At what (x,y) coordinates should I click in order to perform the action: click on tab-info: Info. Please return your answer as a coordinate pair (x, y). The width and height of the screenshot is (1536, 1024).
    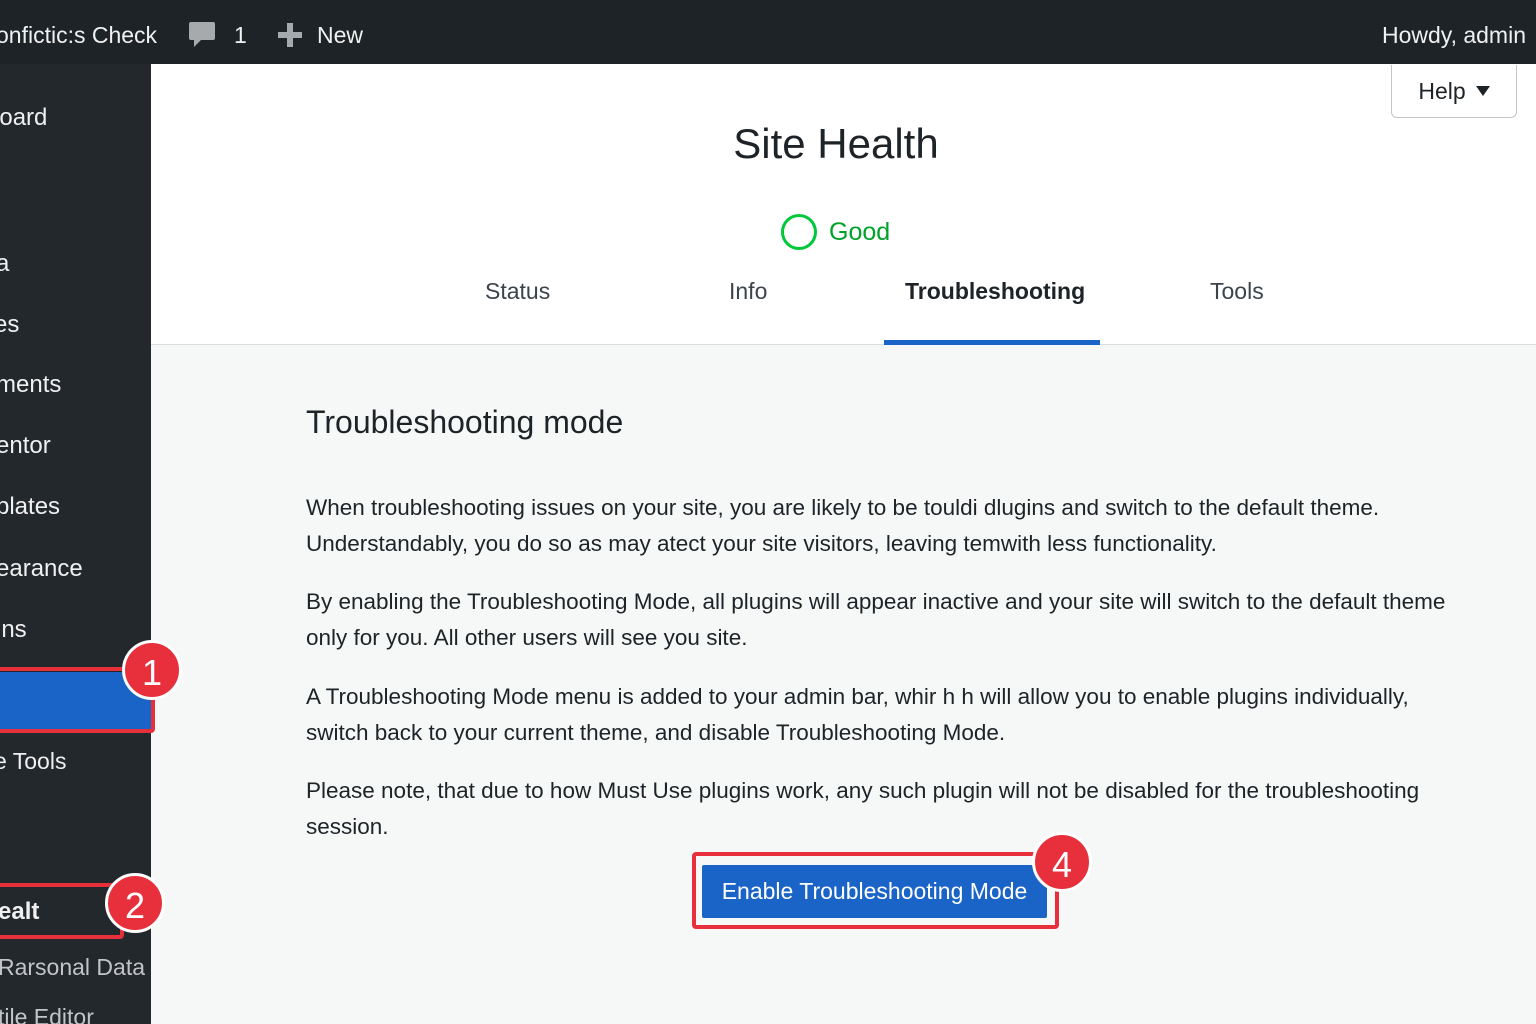
    Looking at the image, I should click on (748, 291).